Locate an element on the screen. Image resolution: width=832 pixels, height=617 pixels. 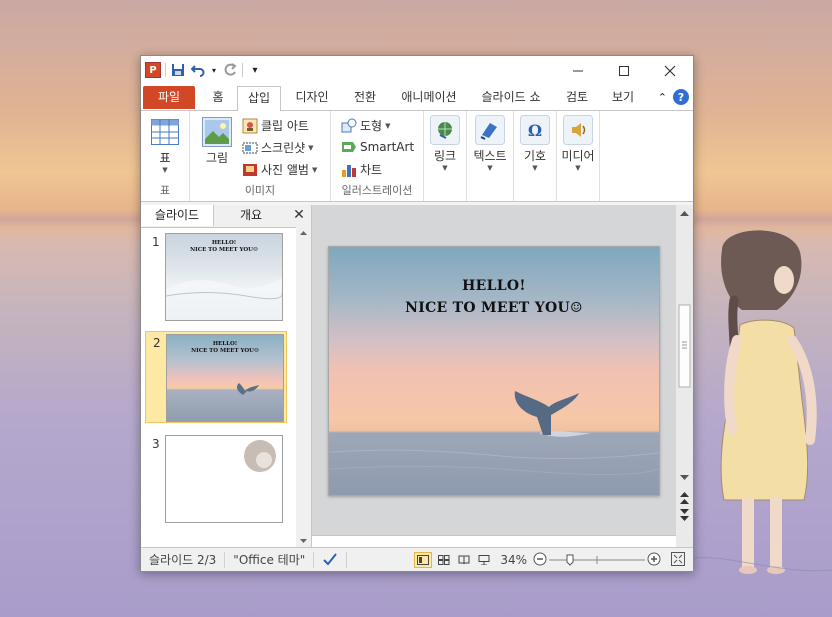
table-button: 표 ▼ is located at coordinates (165, 145).